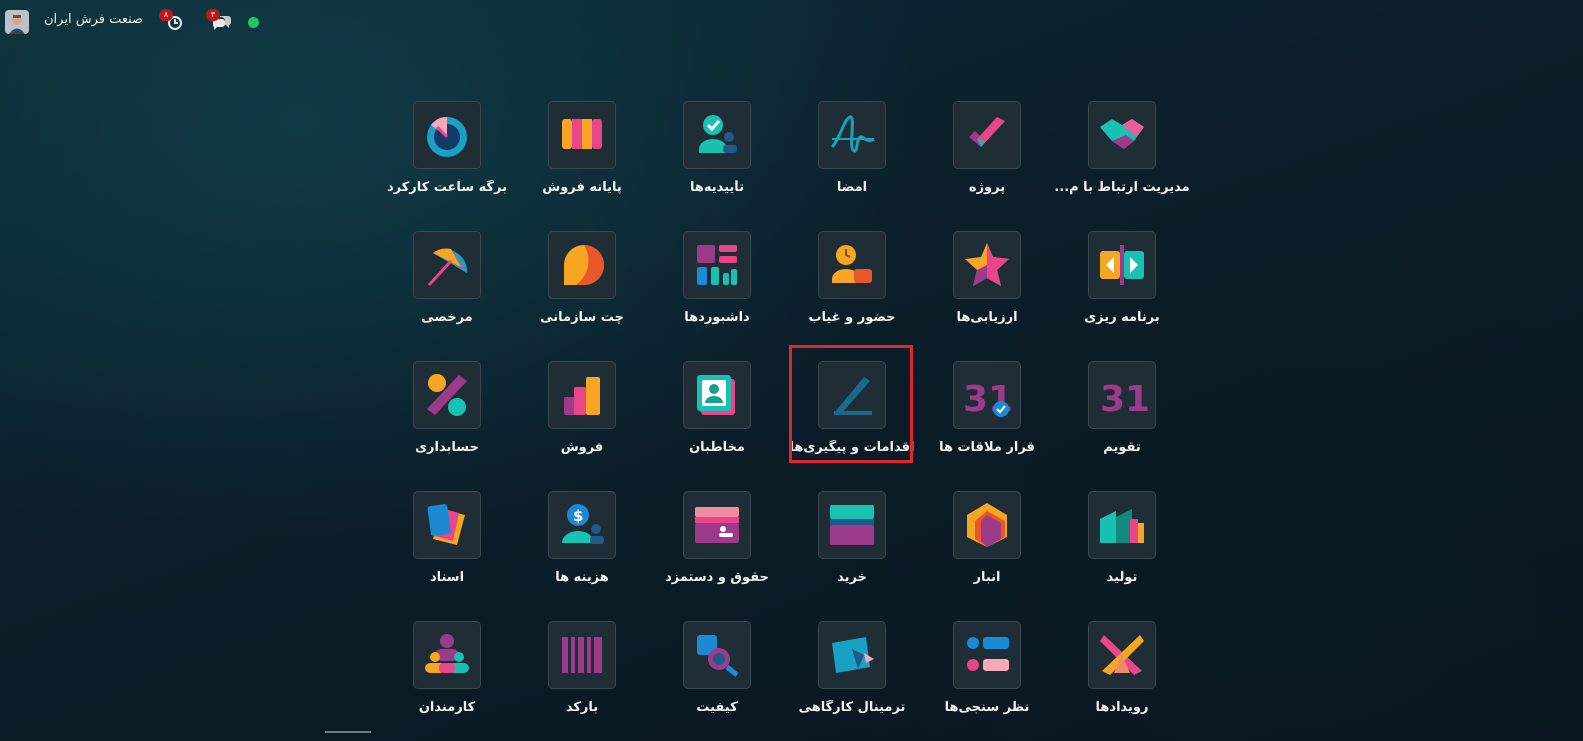 This screenshot has width=1583, height=741. Describe the element at coordinates (93, 19) in the screenshot. I see `company-name: صنعت فرش ایران` at that location.